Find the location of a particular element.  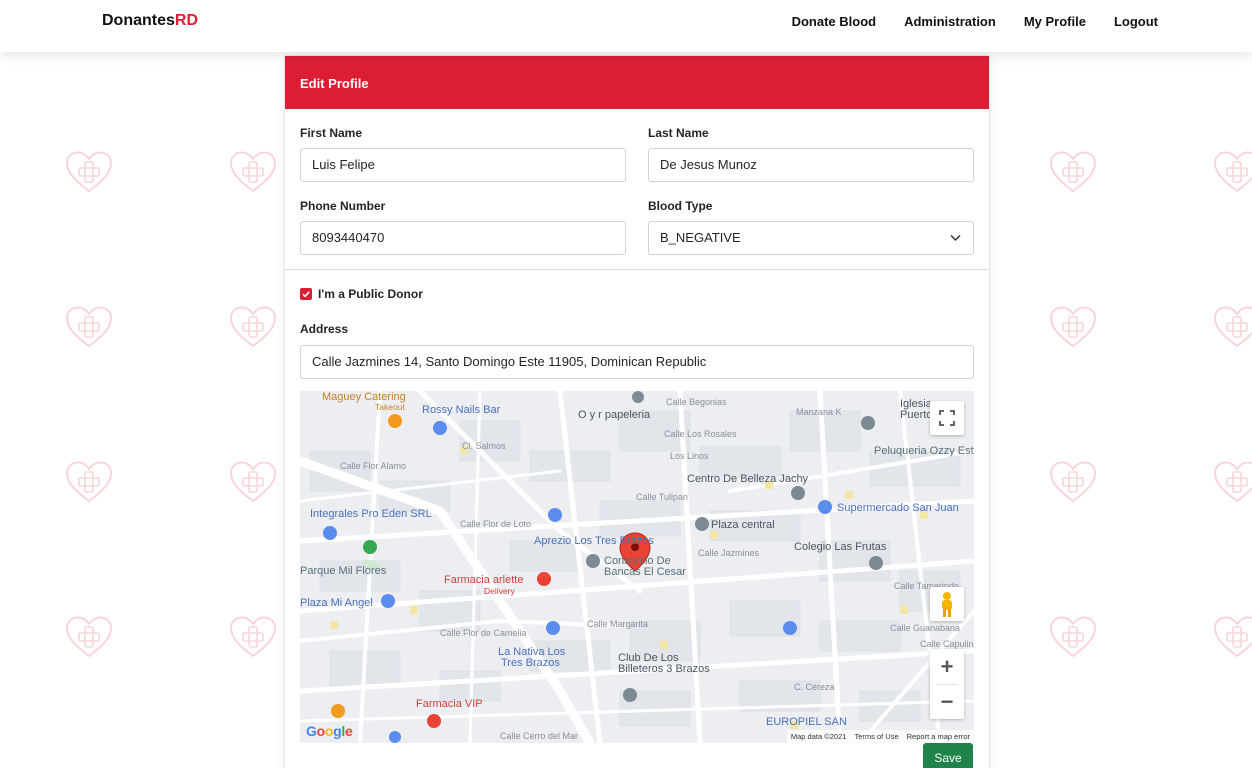

save-button: Save is located at coordinates (948, 755).